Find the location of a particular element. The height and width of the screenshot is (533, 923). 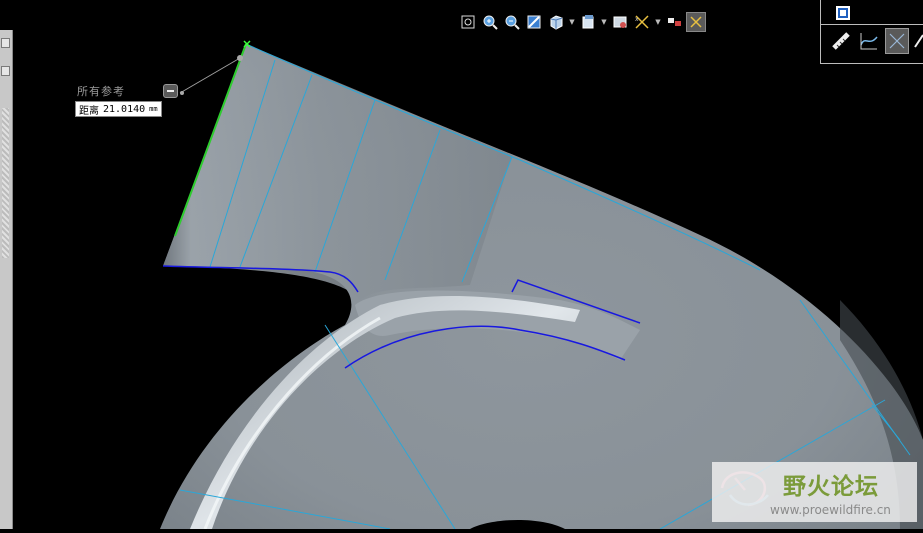

display-settings-panel is located at coordinates (871, 32).